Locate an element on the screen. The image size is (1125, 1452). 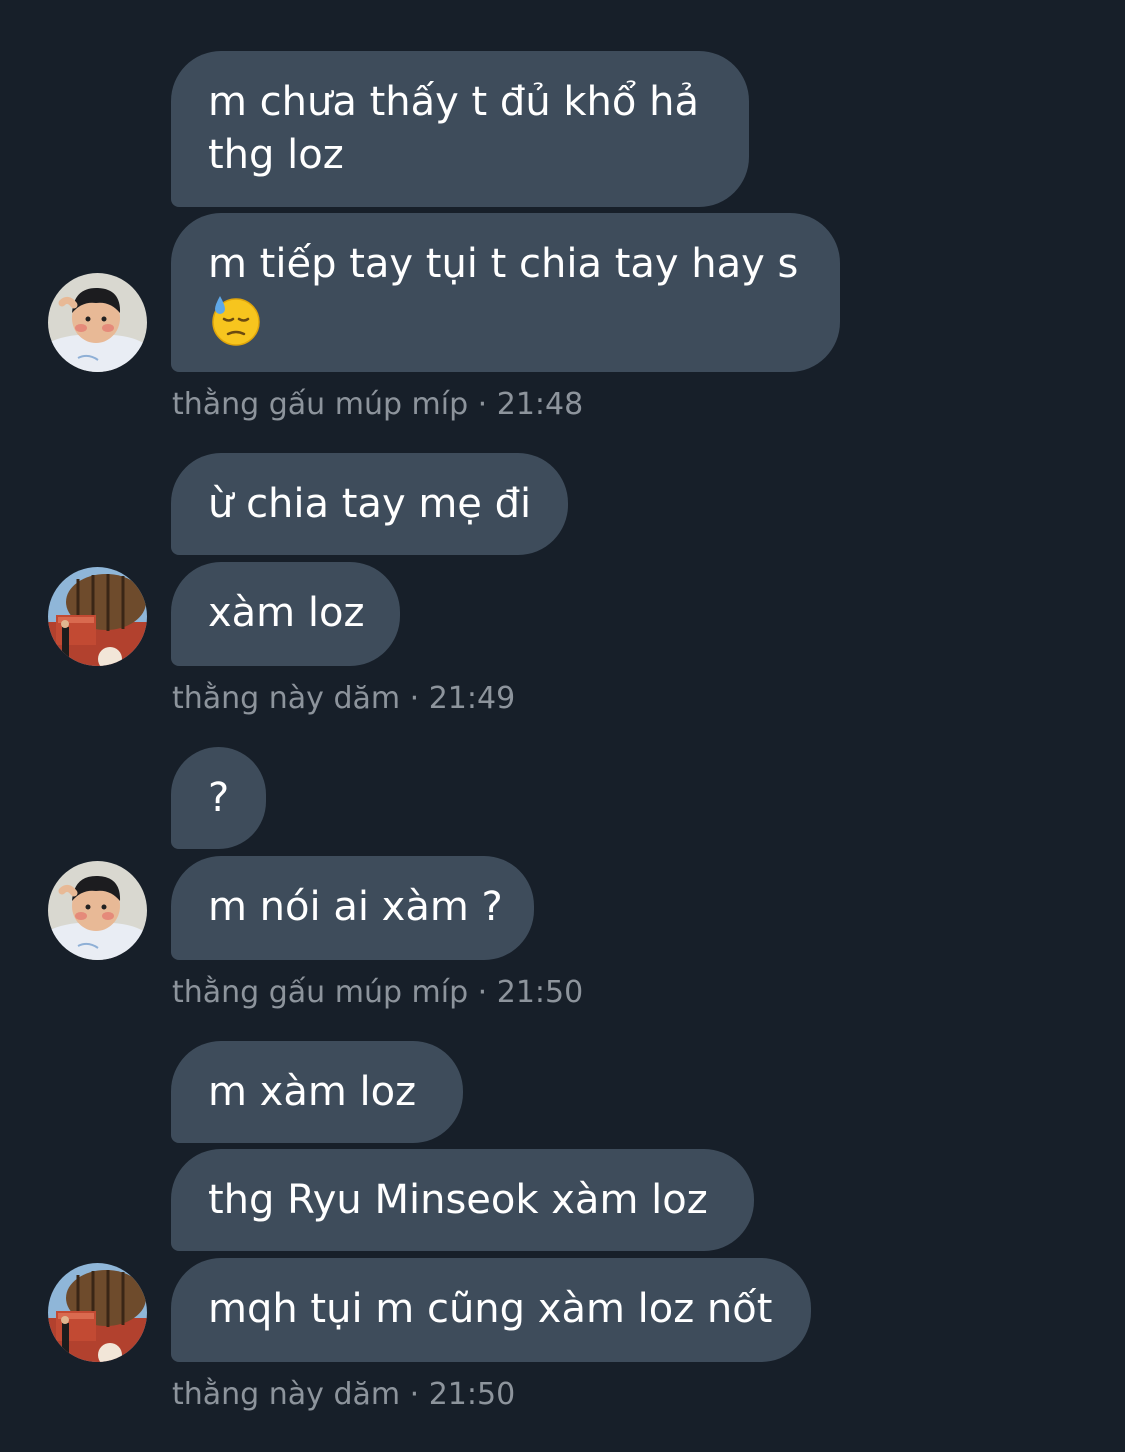
message-bubble: m xàm loz is located at coordinates (317, 1092).